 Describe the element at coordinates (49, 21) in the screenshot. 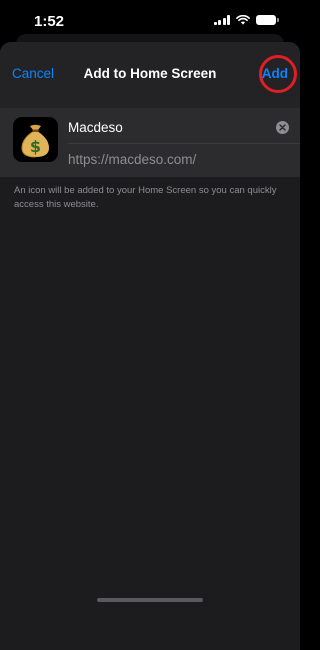

I see `status-time: 1:52` at that location.